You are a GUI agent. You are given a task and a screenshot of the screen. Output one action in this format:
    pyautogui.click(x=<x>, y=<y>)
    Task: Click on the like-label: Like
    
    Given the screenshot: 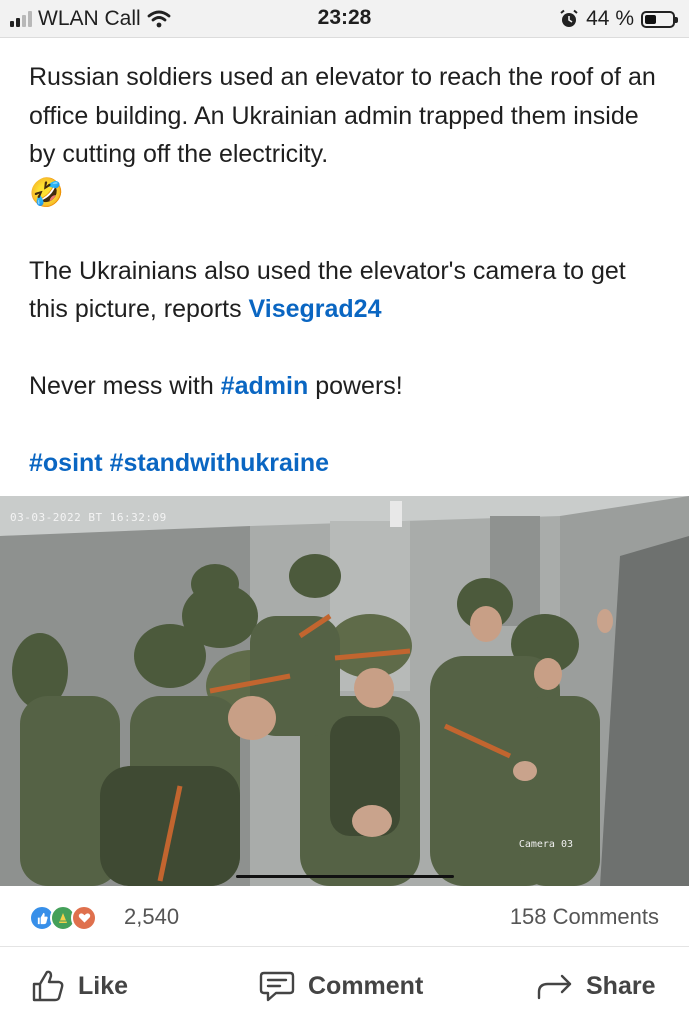 What is the action you would take?
    pyautogui.click(x=103, y=985)
    